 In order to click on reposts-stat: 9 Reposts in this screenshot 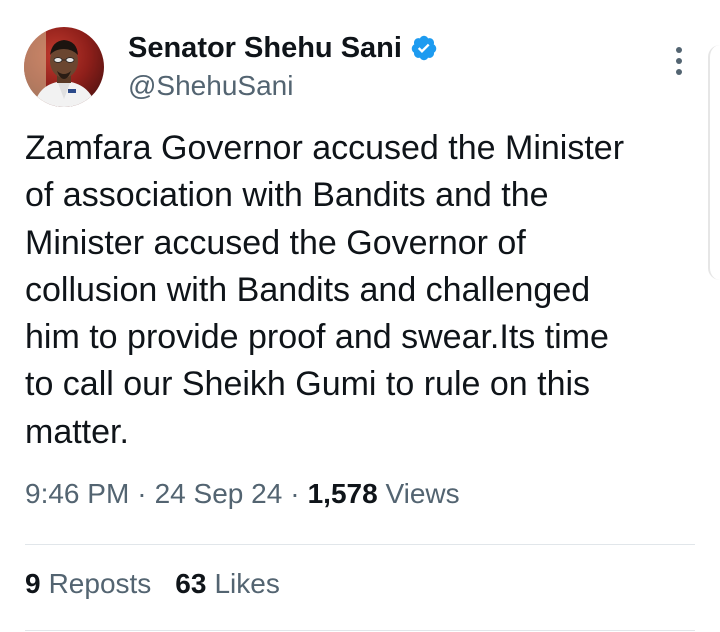, I will do `click(88, 584)`.